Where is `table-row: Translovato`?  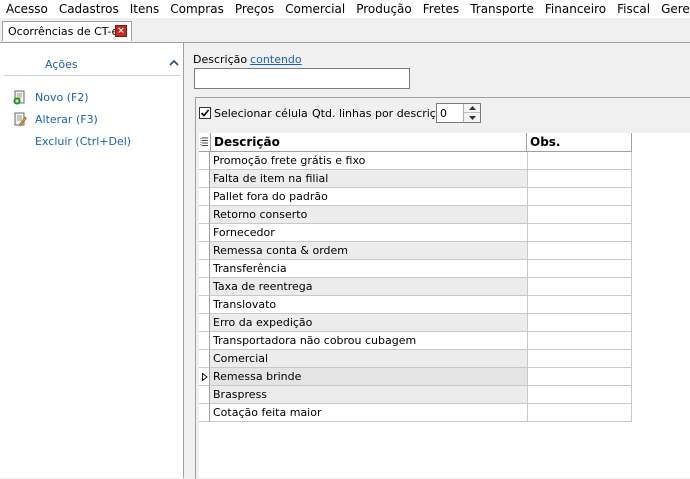
table-row: Translovato is located at coordinates (415, 305).